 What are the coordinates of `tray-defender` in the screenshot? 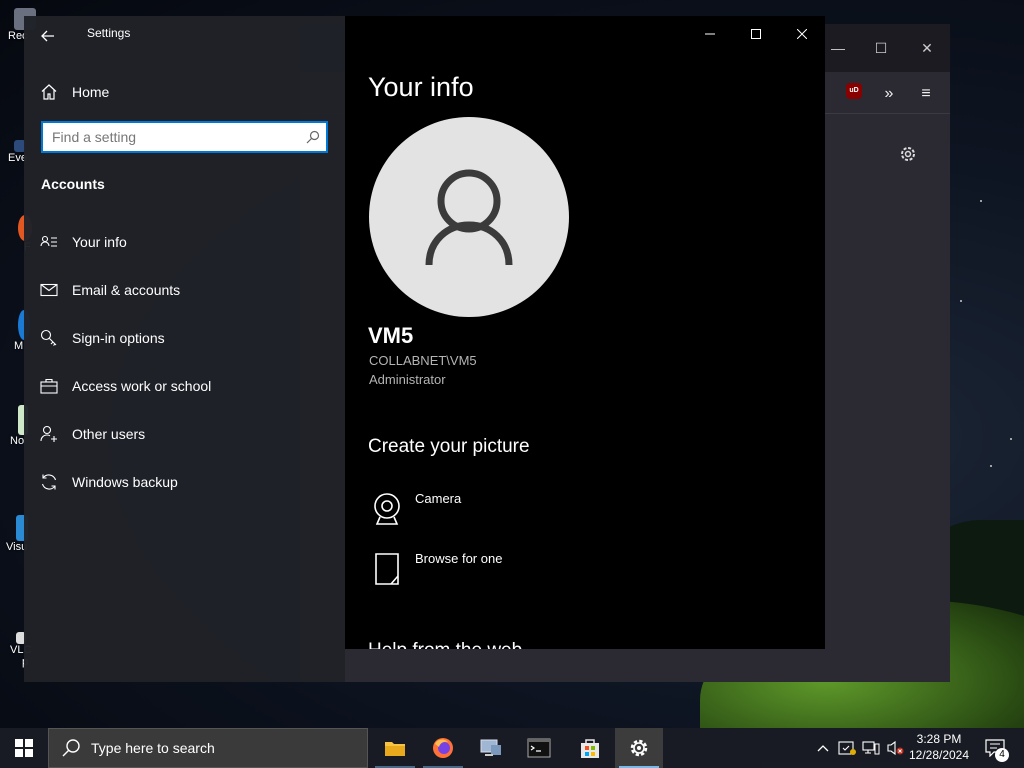 It's located at (847, 748).